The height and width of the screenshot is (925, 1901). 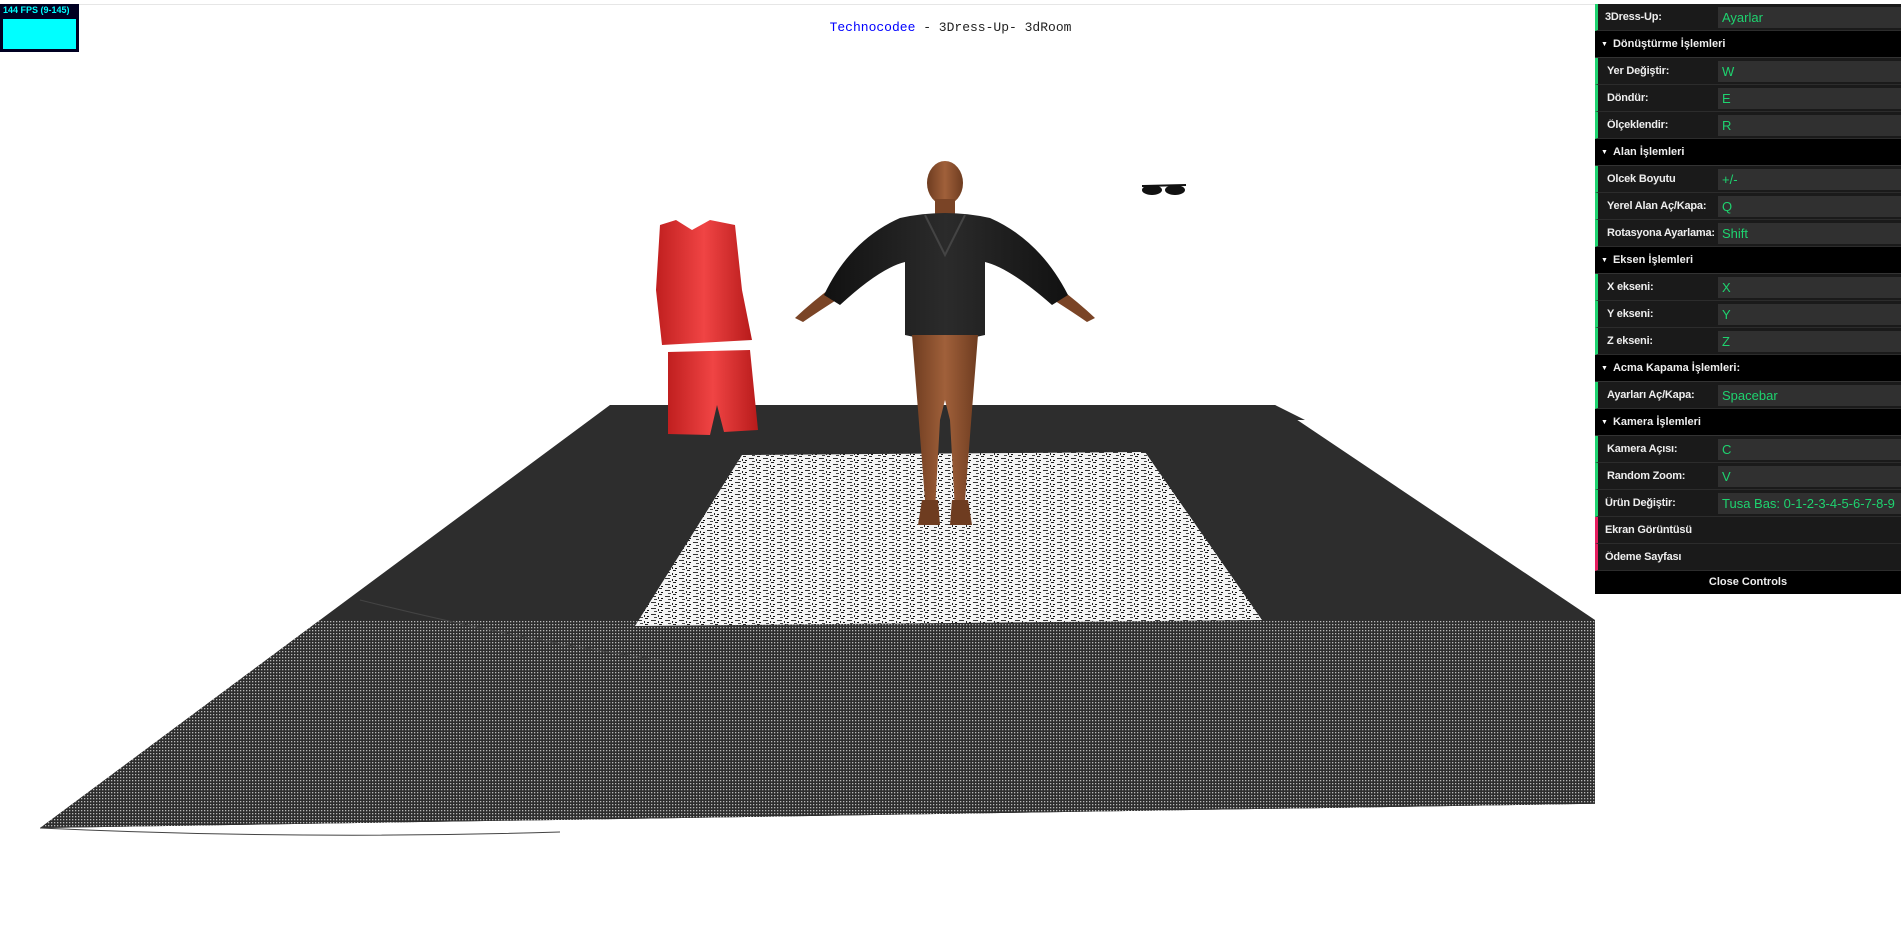 I want to click on gui-row-yer-degistir: Yer Değiştir: W, so click(x=1748, y=71).